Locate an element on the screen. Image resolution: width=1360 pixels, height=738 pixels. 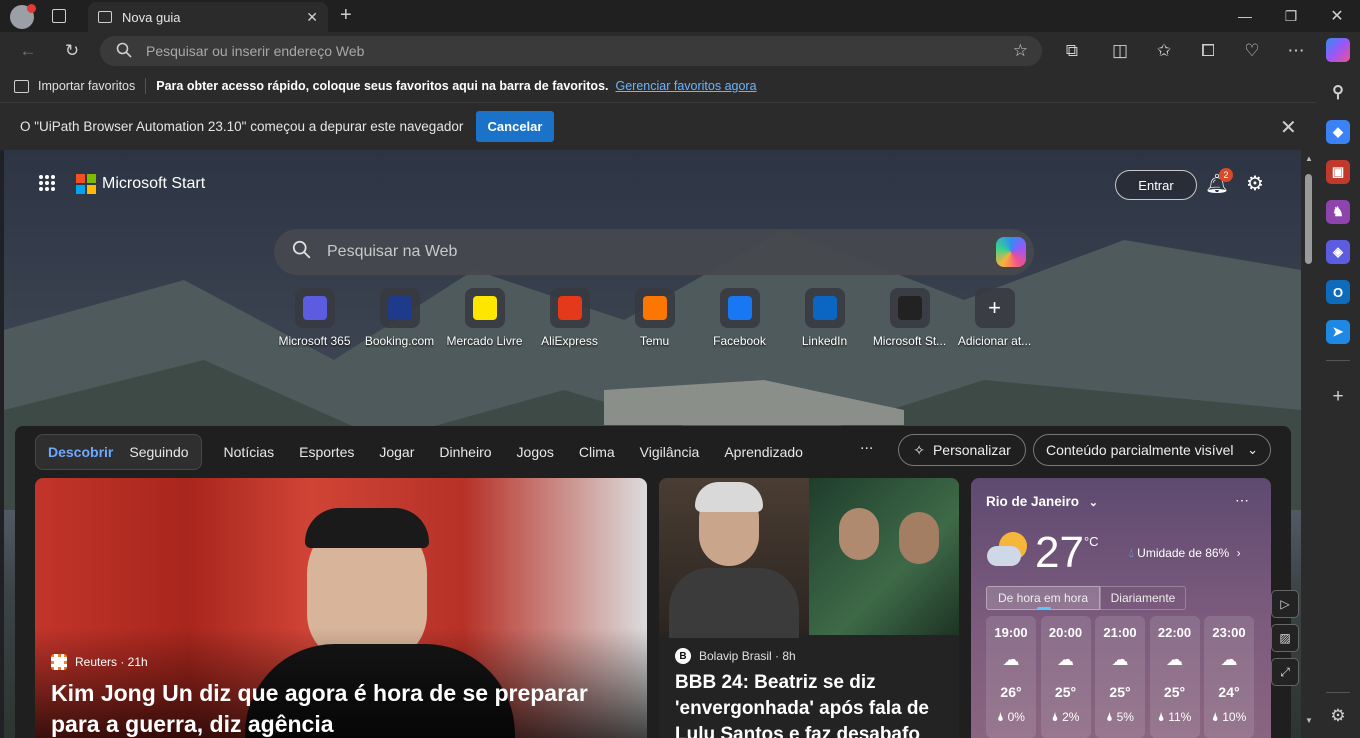
forecast-precip: 🌢︎ 10% is located at coordinates (1229, 717).